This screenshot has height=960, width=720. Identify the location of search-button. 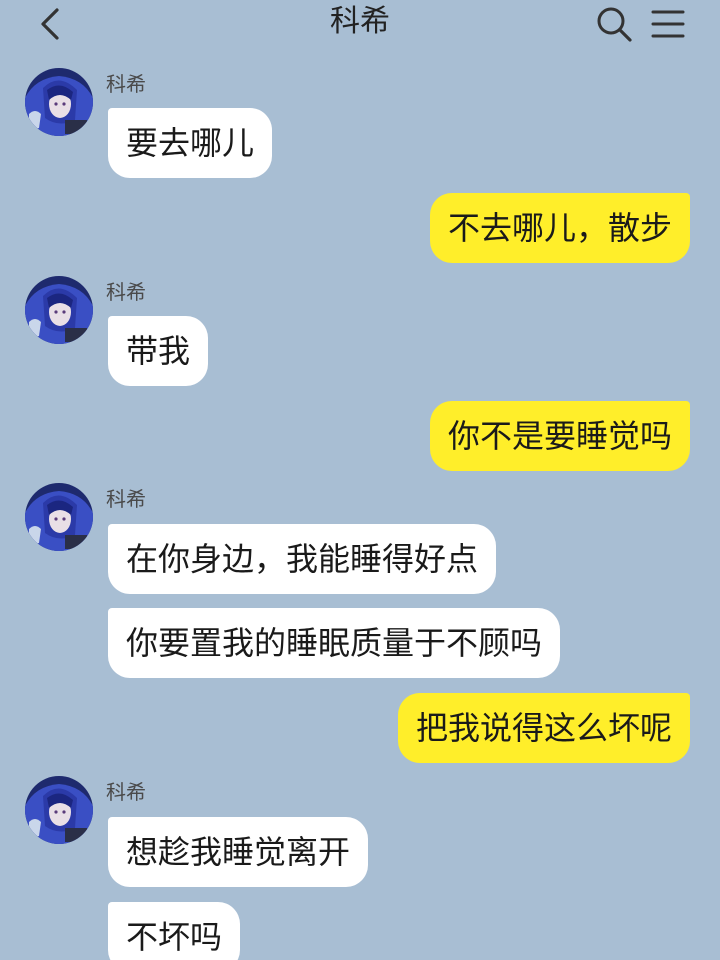
(614, 24).